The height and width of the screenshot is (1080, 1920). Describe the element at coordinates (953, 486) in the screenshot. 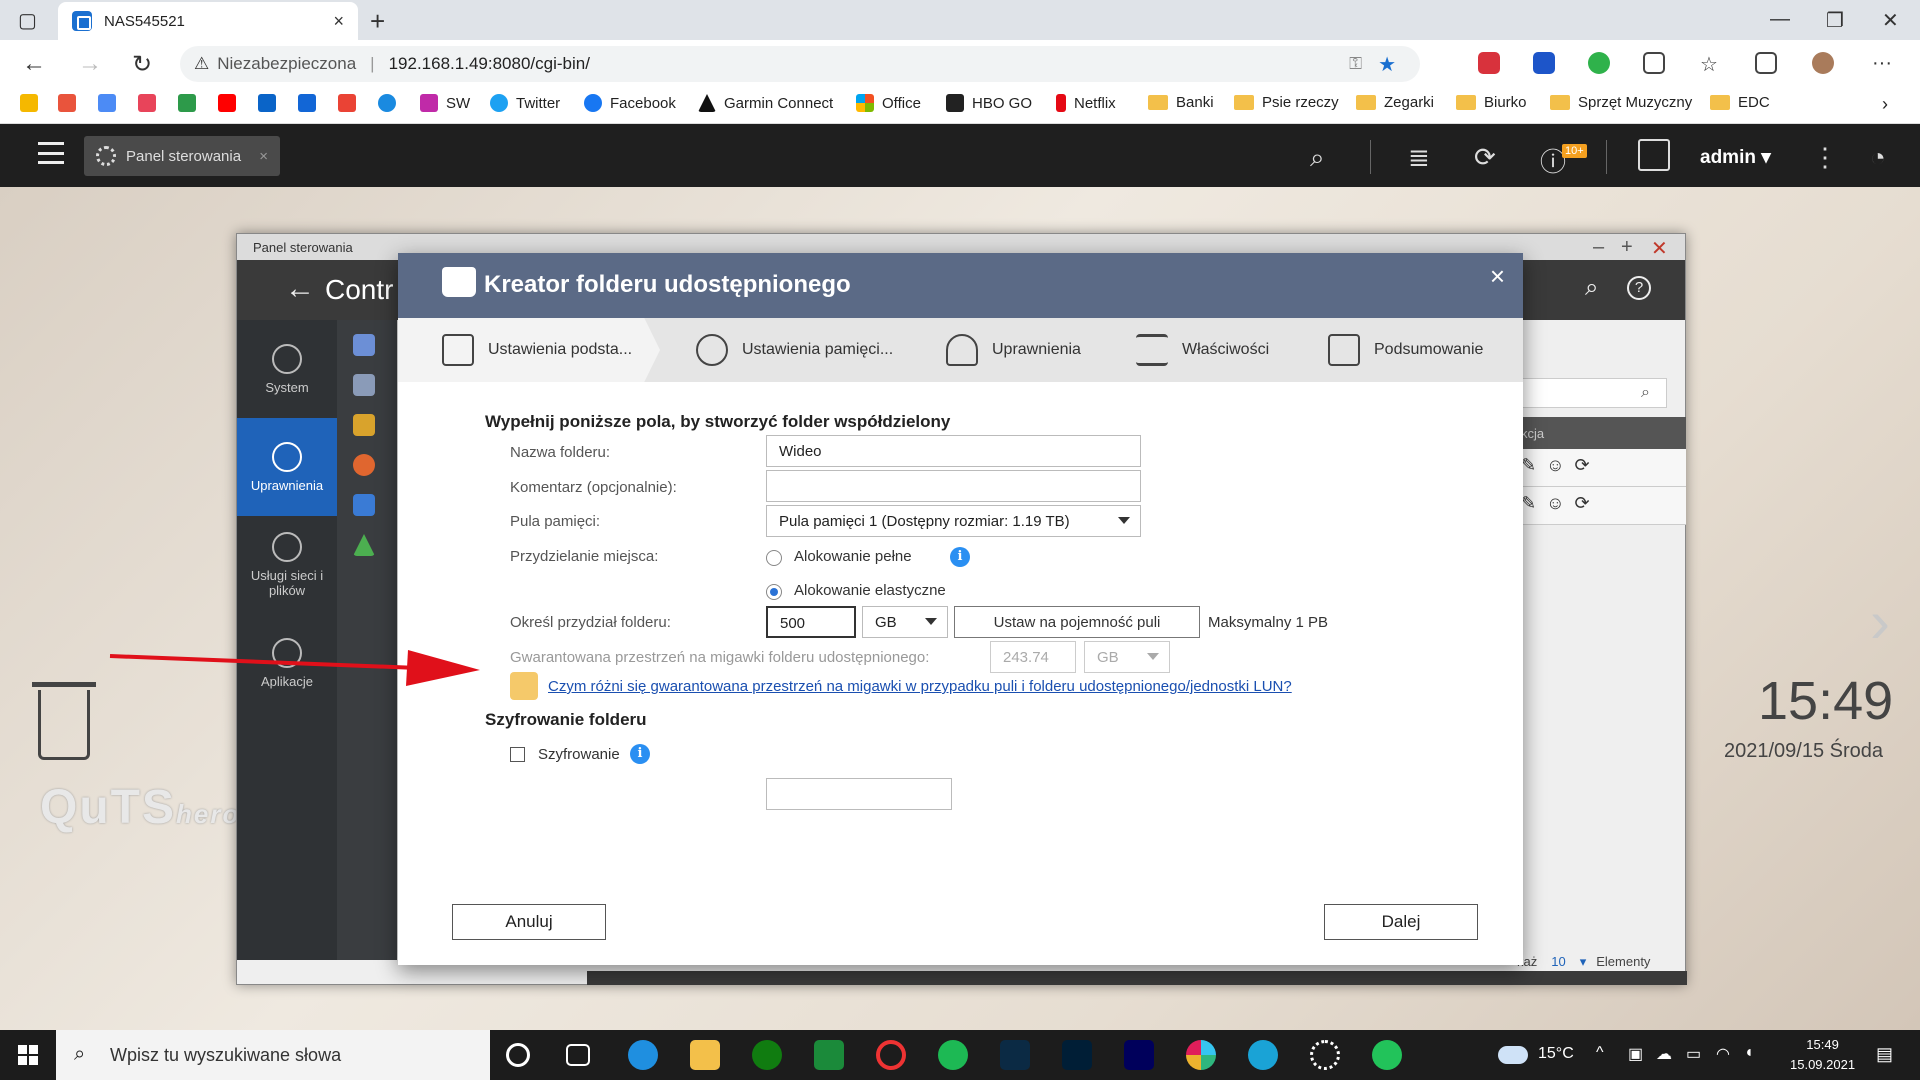

I see `comment-input` at that location.